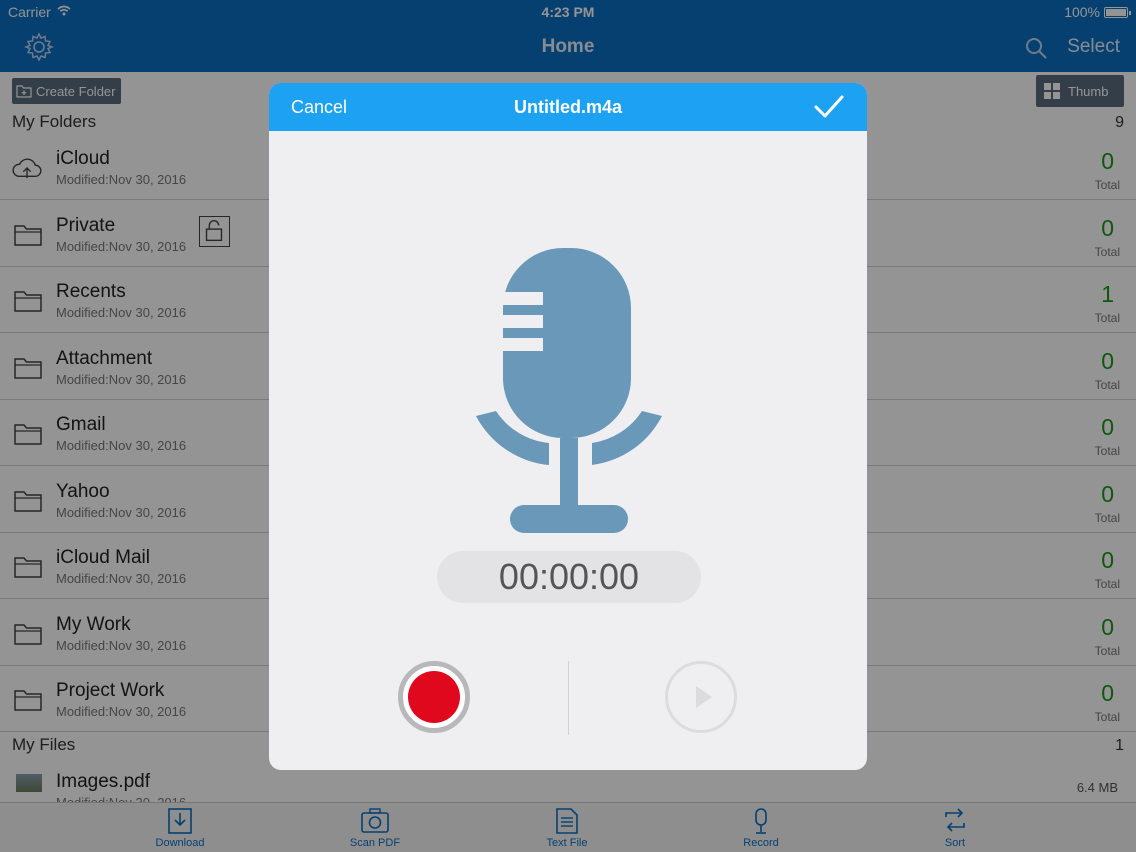 The height and width of the screenshot is (852, 1136). Describe the element at coordinates (829, 107) in the screenshot. I see `checkmark-icon` at that location.